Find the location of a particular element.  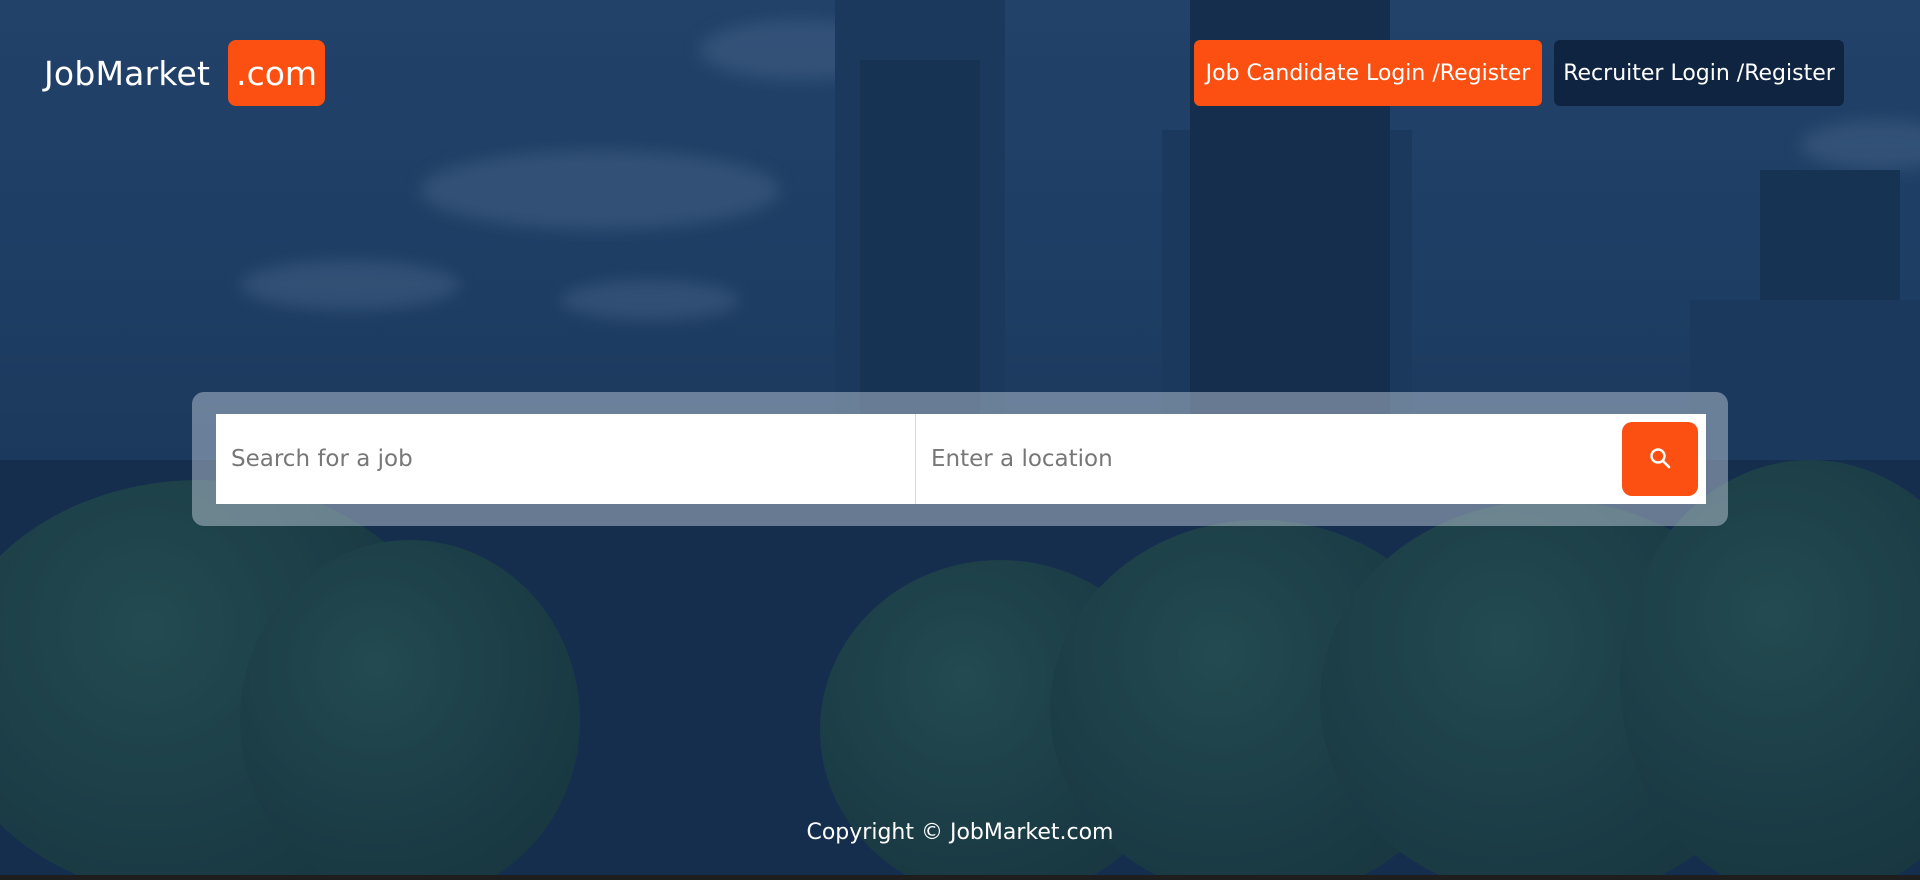

search-icon is located at coordinates (1660, 459).